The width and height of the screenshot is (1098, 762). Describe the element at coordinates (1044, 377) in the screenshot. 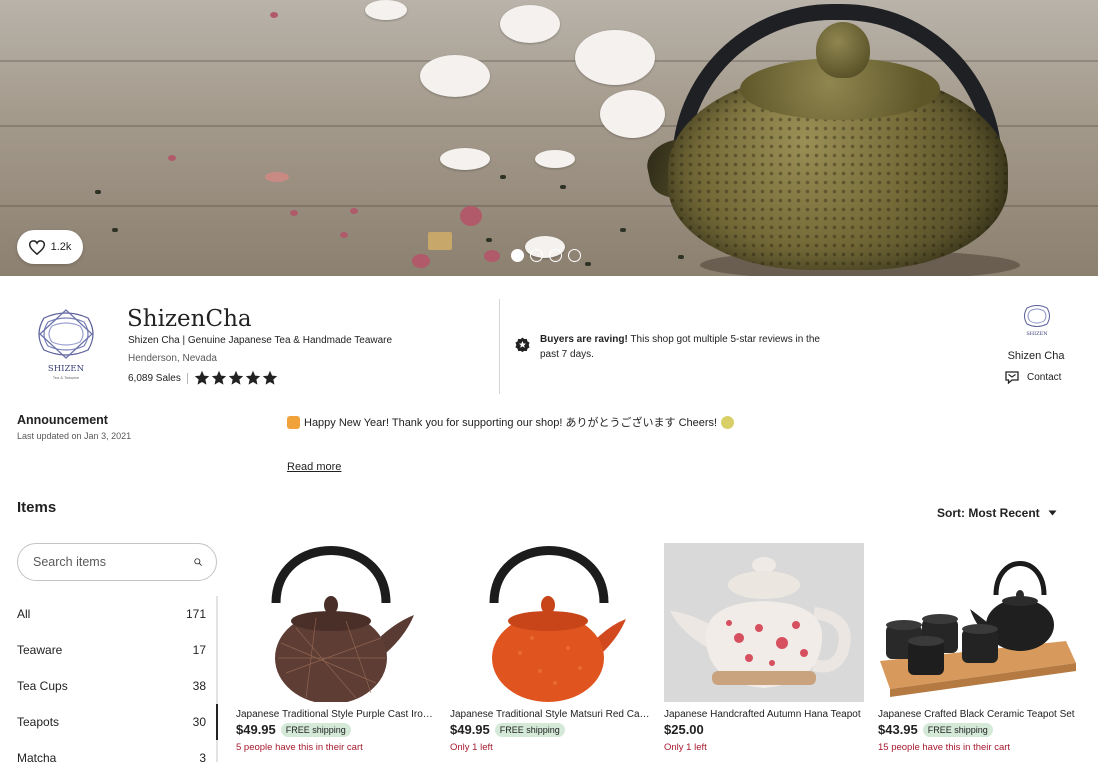

I see `contact-label: Contact` at that location.